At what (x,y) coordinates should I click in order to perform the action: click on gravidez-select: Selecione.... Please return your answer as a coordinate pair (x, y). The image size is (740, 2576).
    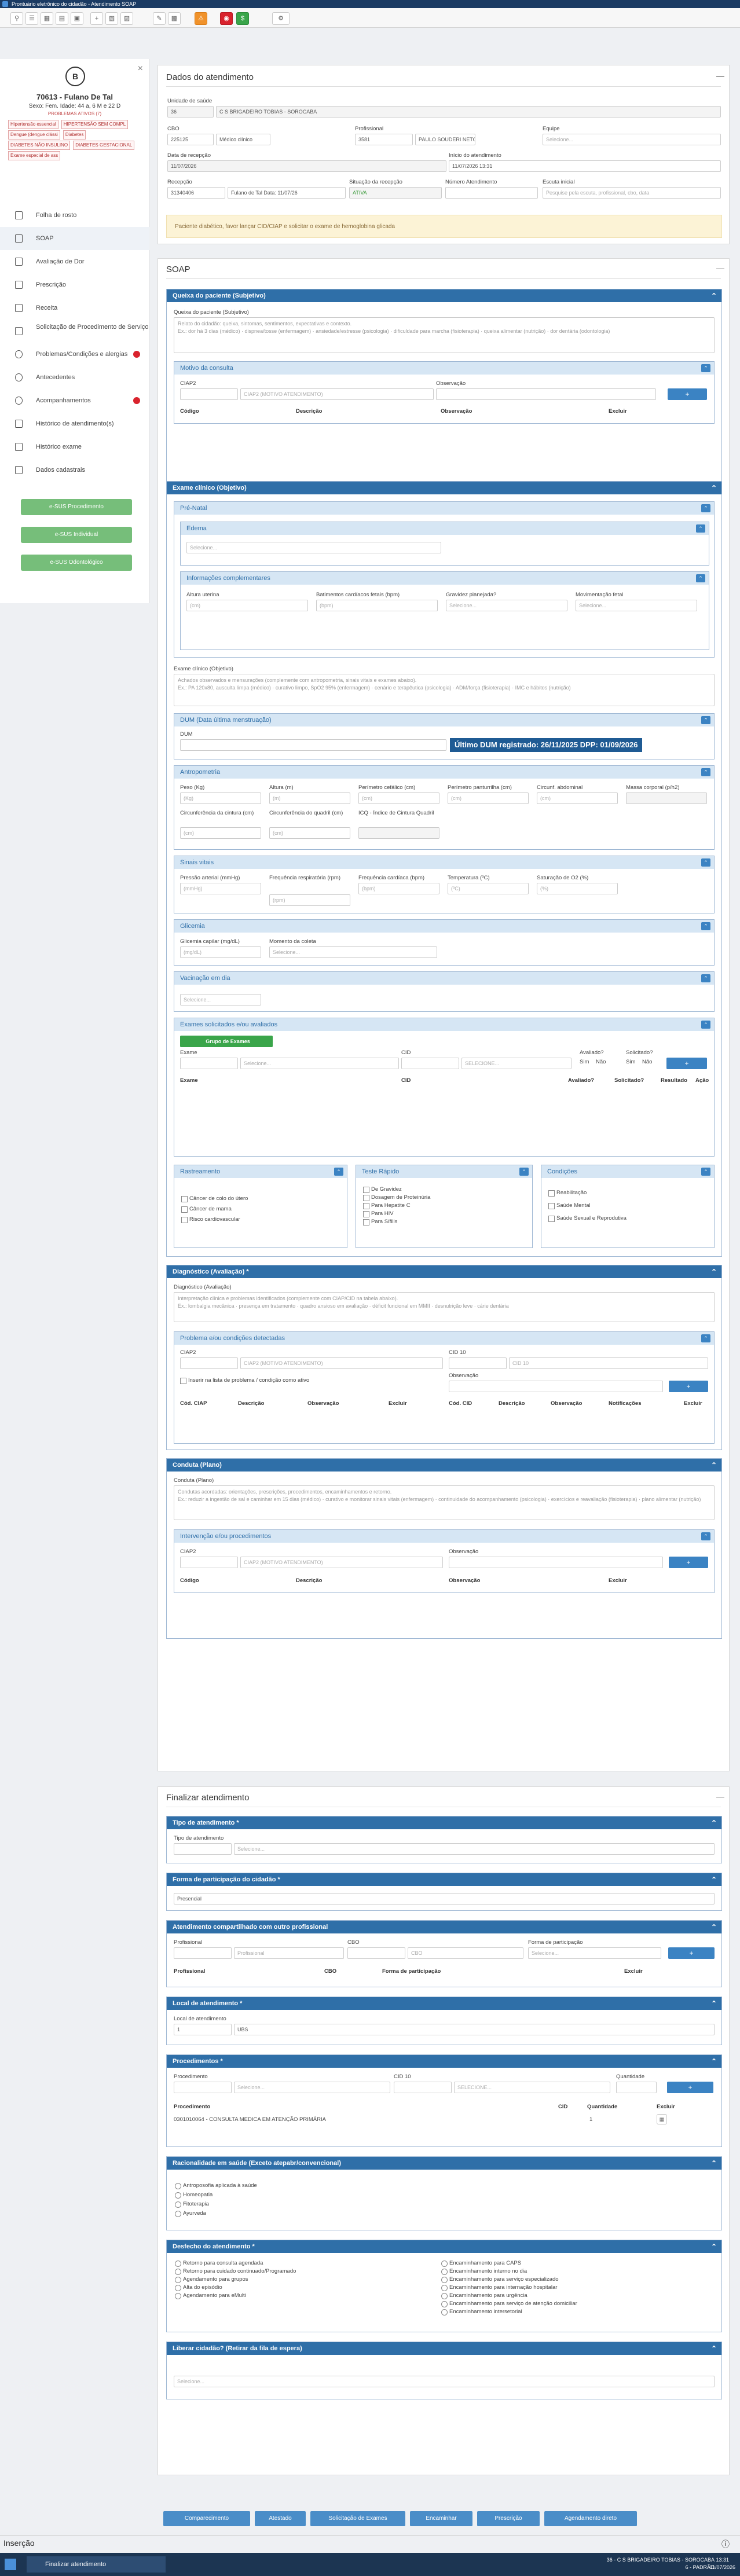
    Looking at the image, I should click on (506, 605).